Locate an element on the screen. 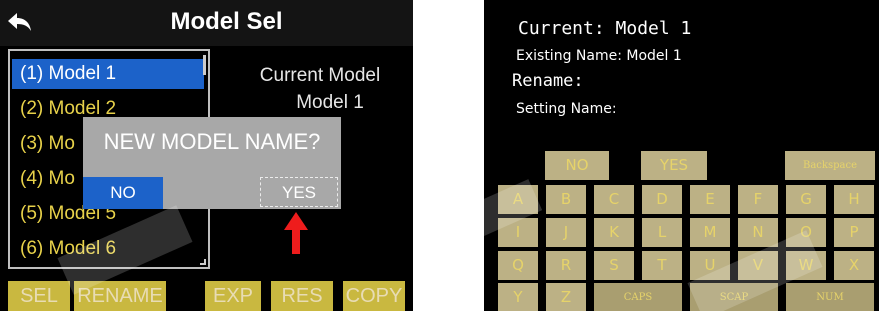 The image size is (879, 320). sel-button: SEL is located at coordinates (39, 296).